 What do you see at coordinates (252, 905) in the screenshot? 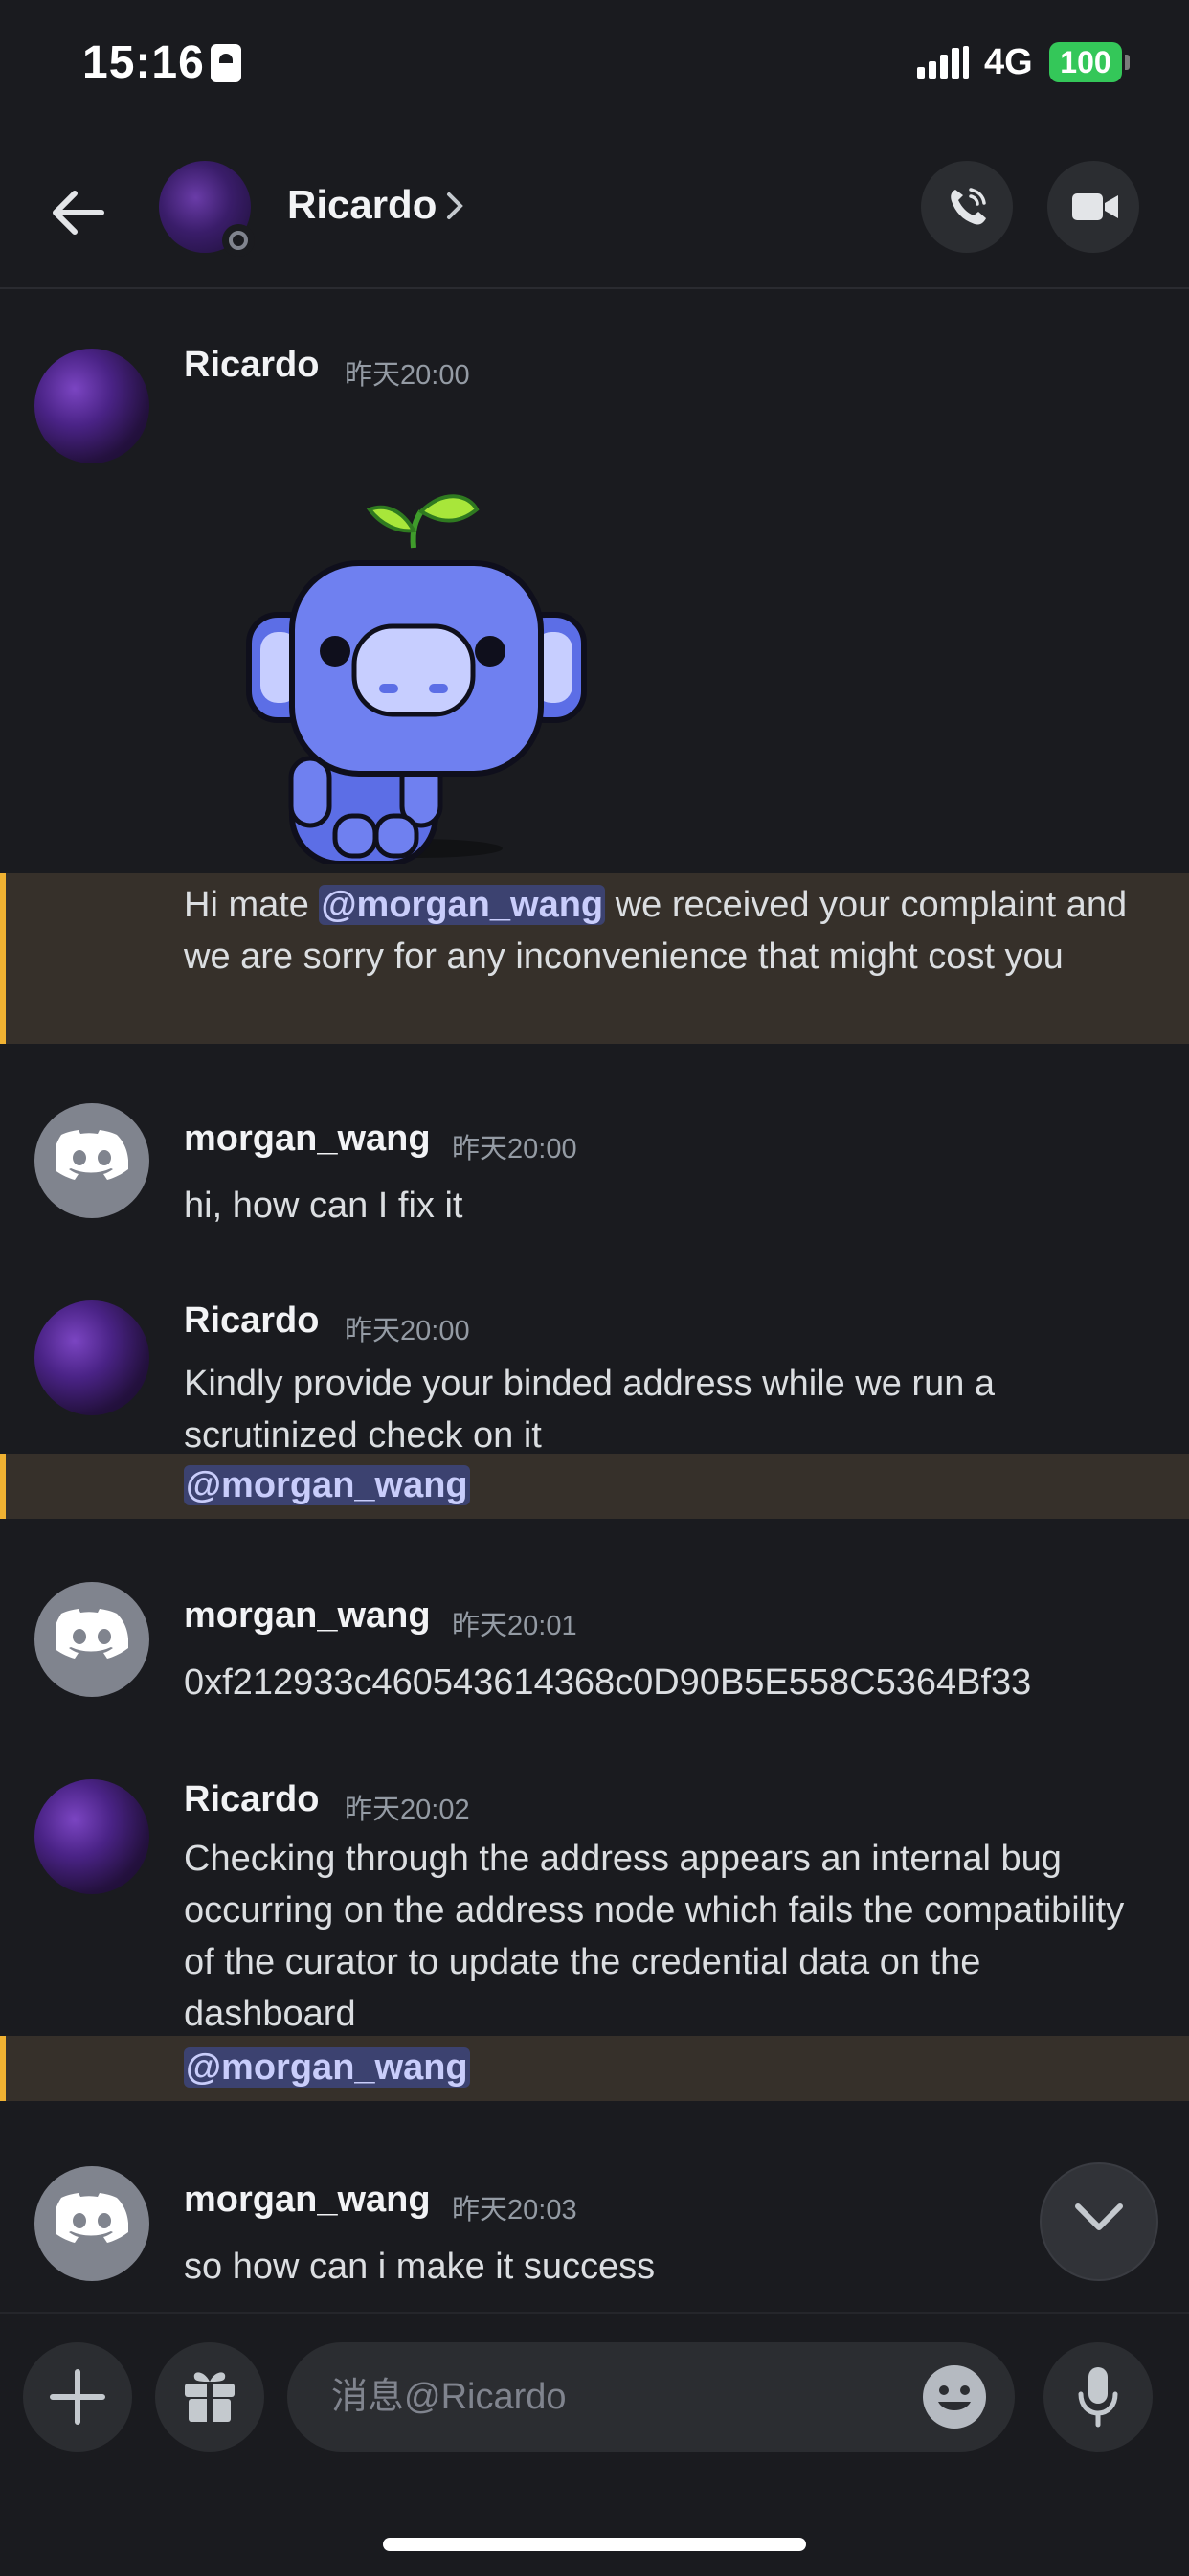
I see `message-text-part: Hi mate` at bounding box center [252, 905].